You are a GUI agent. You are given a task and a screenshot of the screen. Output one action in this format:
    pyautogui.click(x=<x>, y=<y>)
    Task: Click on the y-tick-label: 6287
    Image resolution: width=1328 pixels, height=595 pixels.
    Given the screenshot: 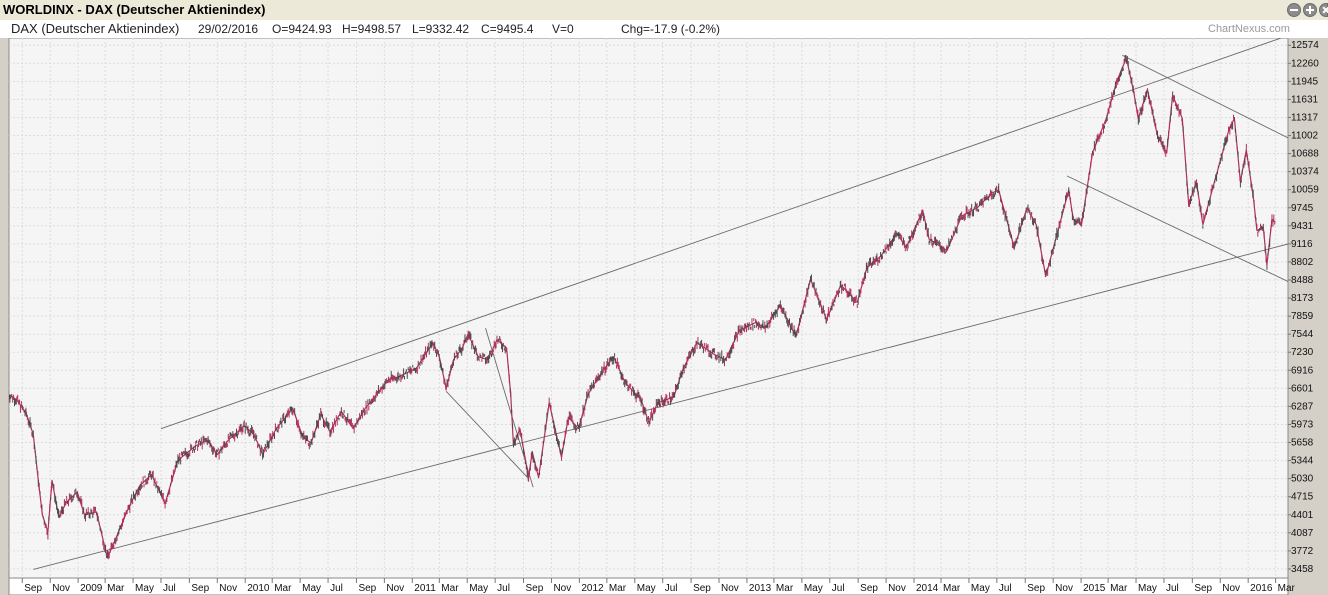 What is the action you would take?
    pyautogui.click(x=1302, y=406)
    